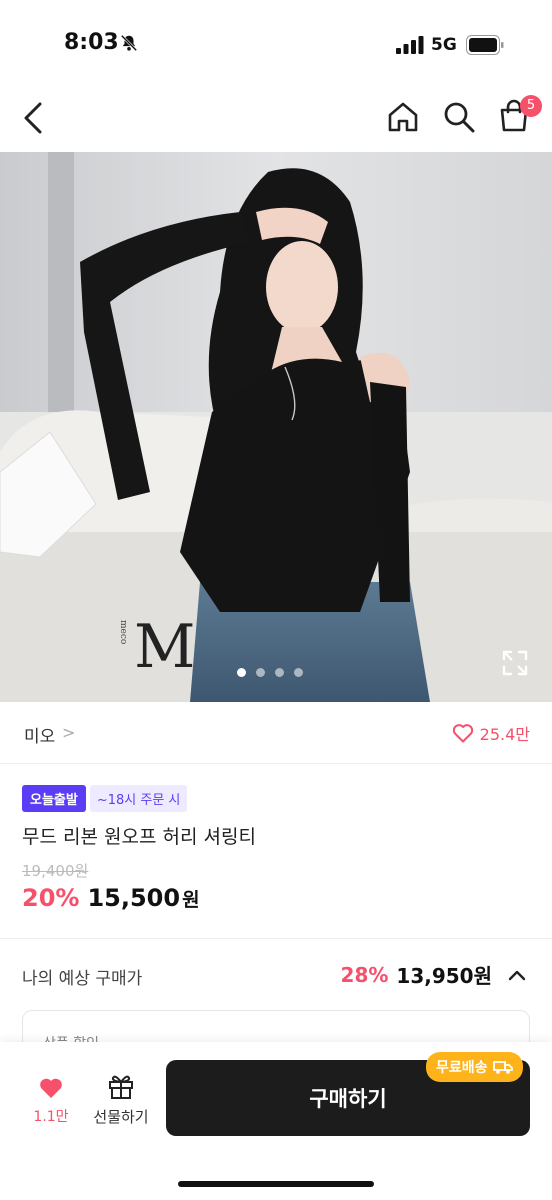 Image resolution: width=552 pixels, height=1200 pixels. What do you see at coordinates (191, 900) in the screenshot?
I see `sale-price-unit: 원` at bounding box center [191, 900].